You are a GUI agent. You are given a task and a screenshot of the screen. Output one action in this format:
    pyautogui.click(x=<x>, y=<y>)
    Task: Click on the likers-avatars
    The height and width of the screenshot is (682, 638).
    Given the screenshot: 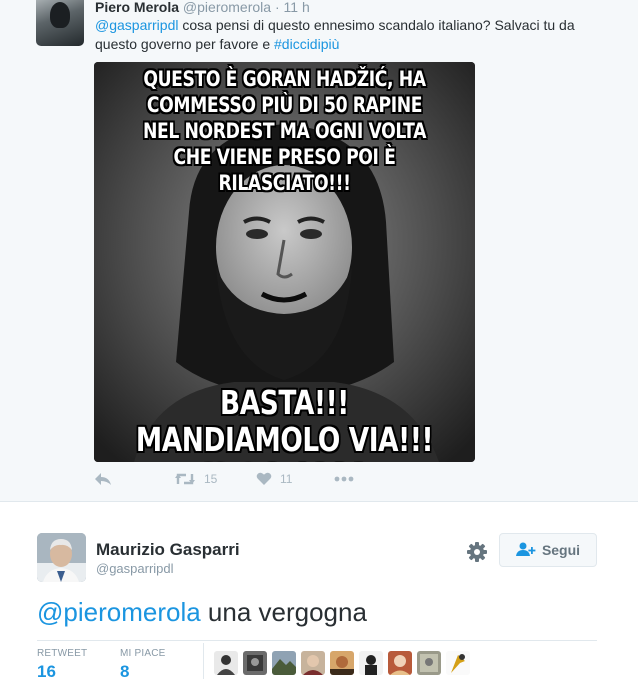 What is the action you would take?
    pyautogui.click(x=342, y=663)
    